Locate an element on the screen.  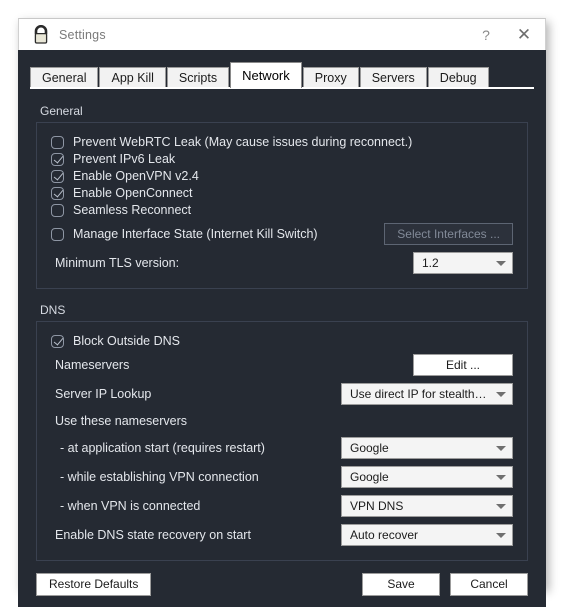
nameserver-row-connected: - when VPN is connected VPN DNS is located at coordinates (282, 506).